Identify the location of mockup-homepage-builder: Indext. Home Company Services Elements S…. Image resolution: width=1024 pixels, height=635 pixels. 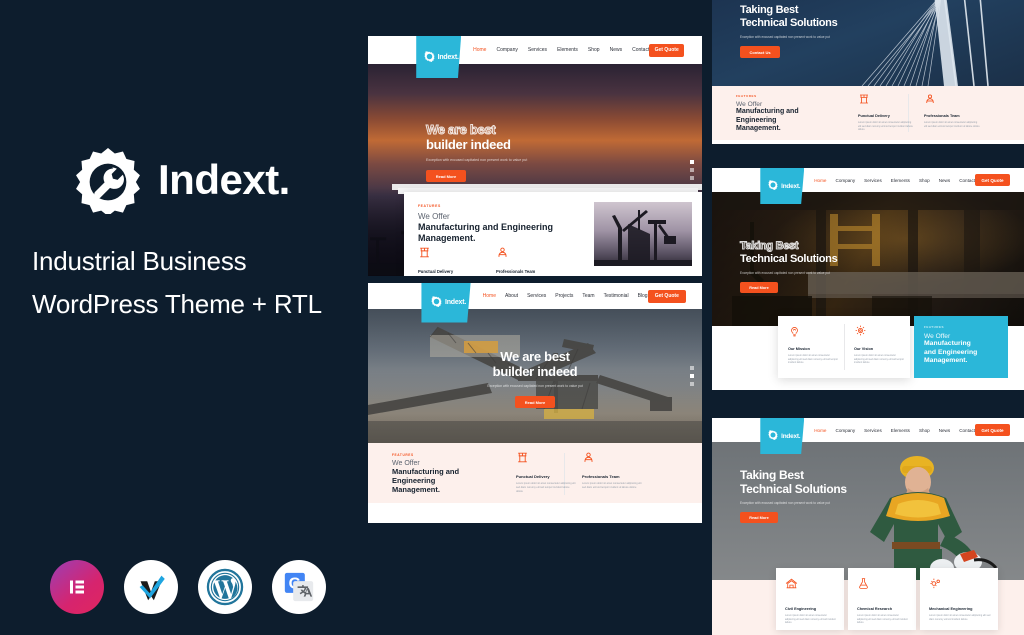
(535, 156).